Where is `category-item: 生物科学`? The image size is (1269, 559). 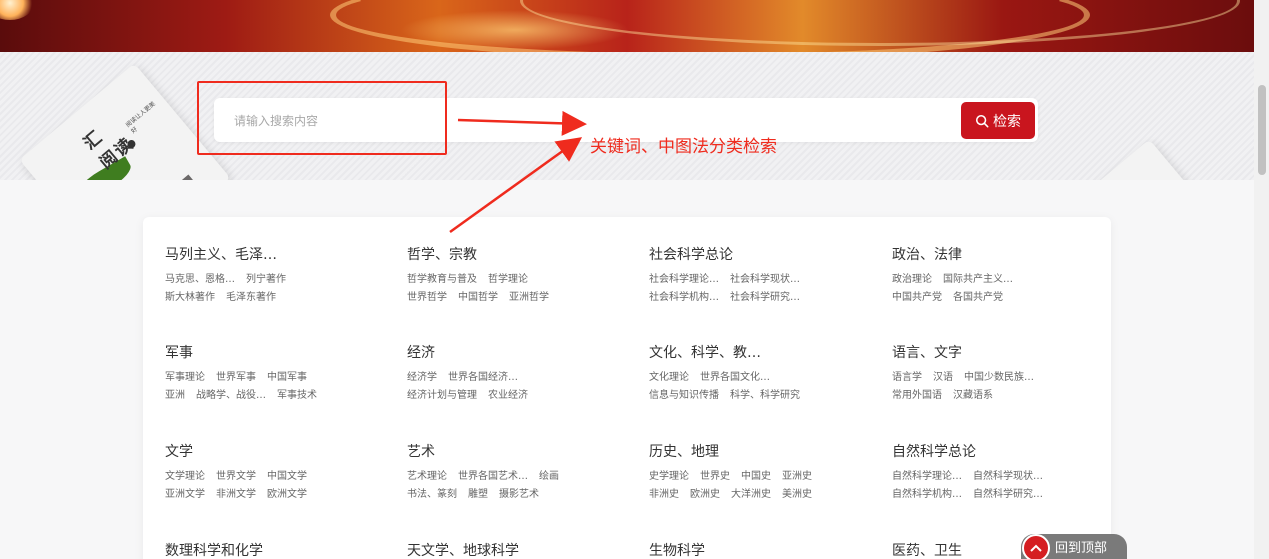
category-item: 生物科学 is located at coordinates (759, 549).